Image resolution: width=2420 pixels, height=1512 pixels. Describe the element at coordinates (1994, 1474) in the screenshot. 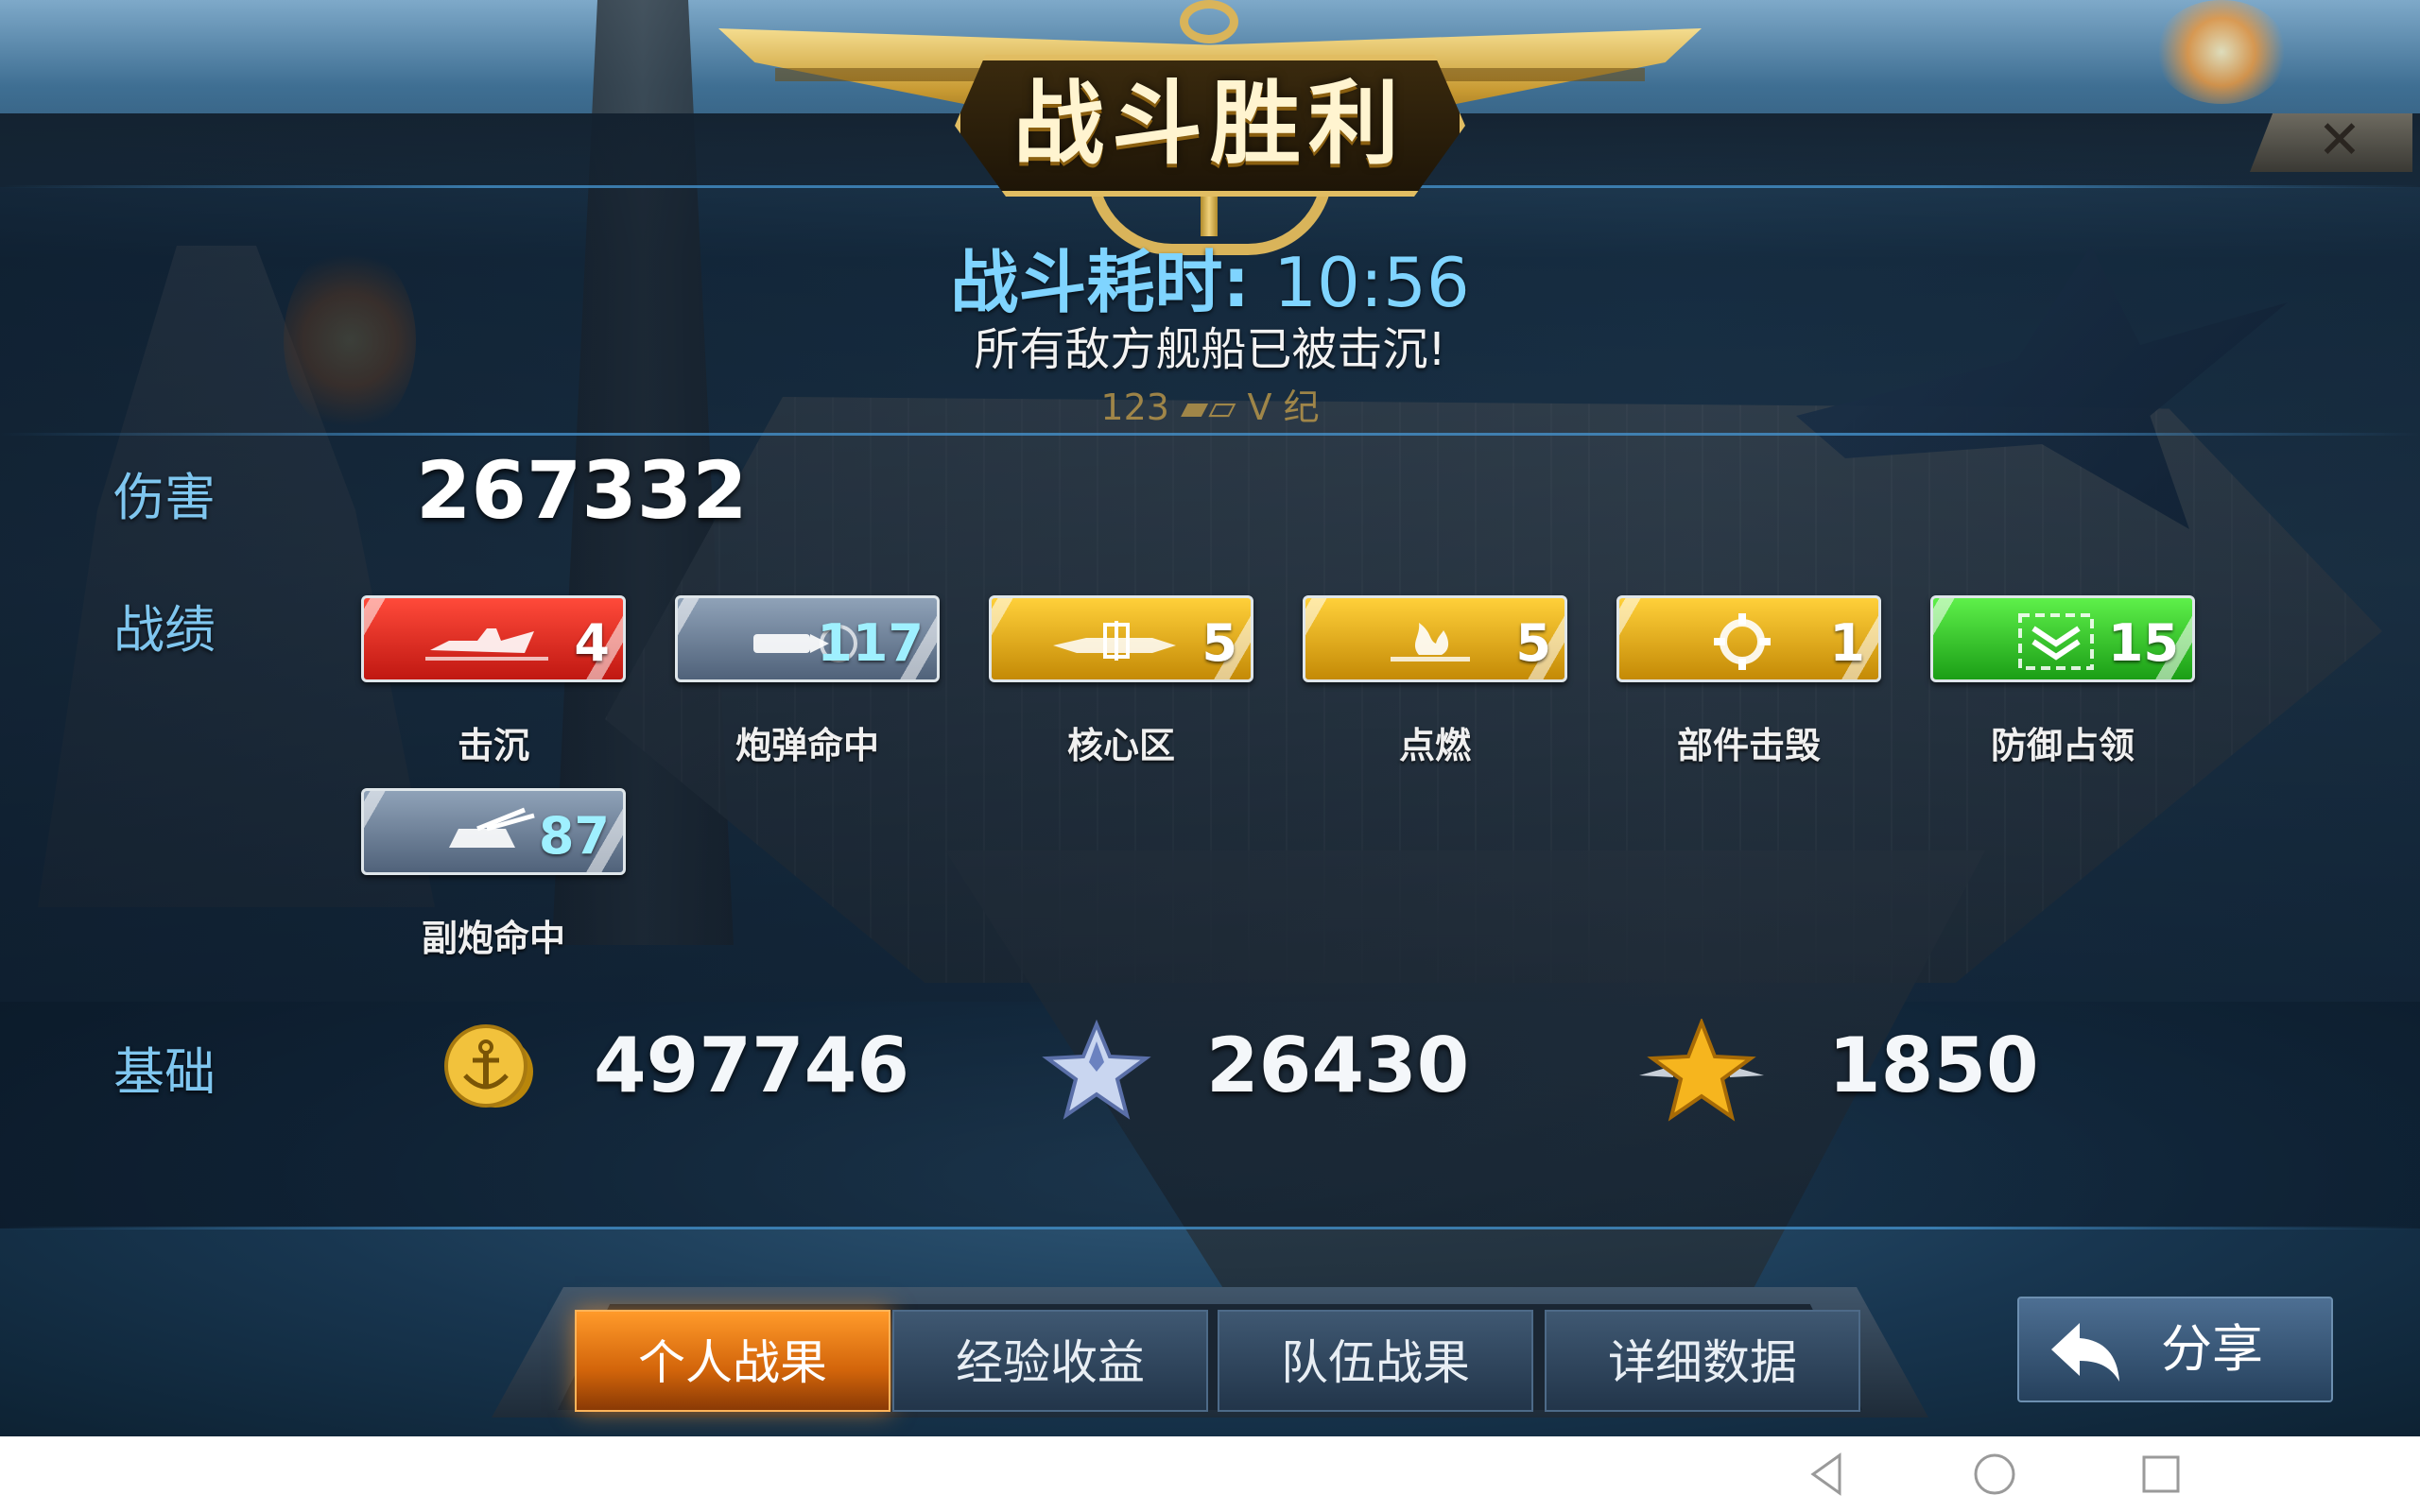

I see `home-icon` at that location.